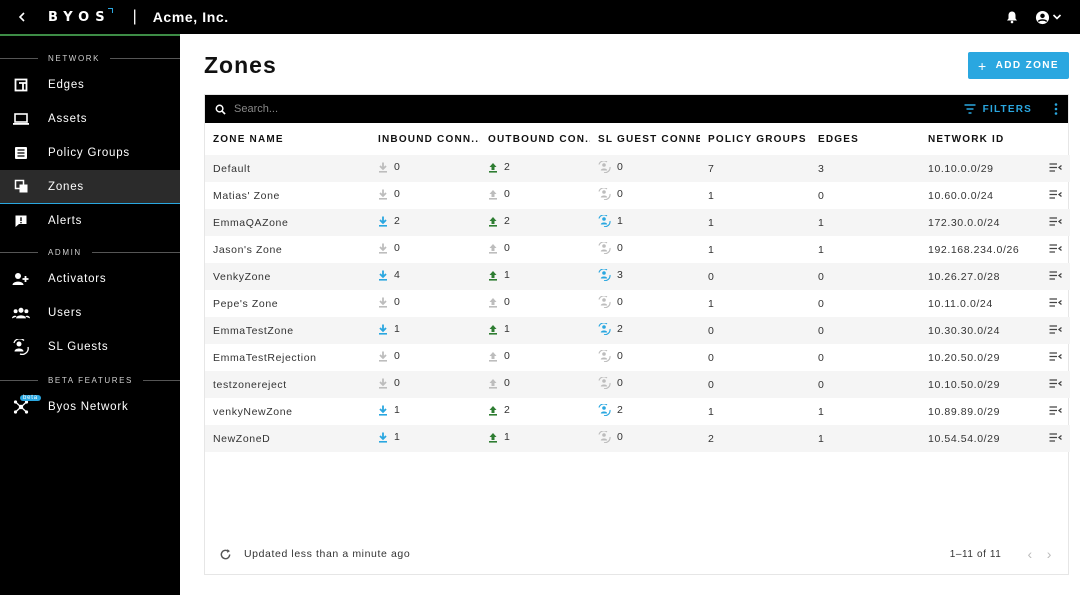  Describe the element at coordinates (1057, 17) in the screenshot. I see `chevron-down-icon` at that location.